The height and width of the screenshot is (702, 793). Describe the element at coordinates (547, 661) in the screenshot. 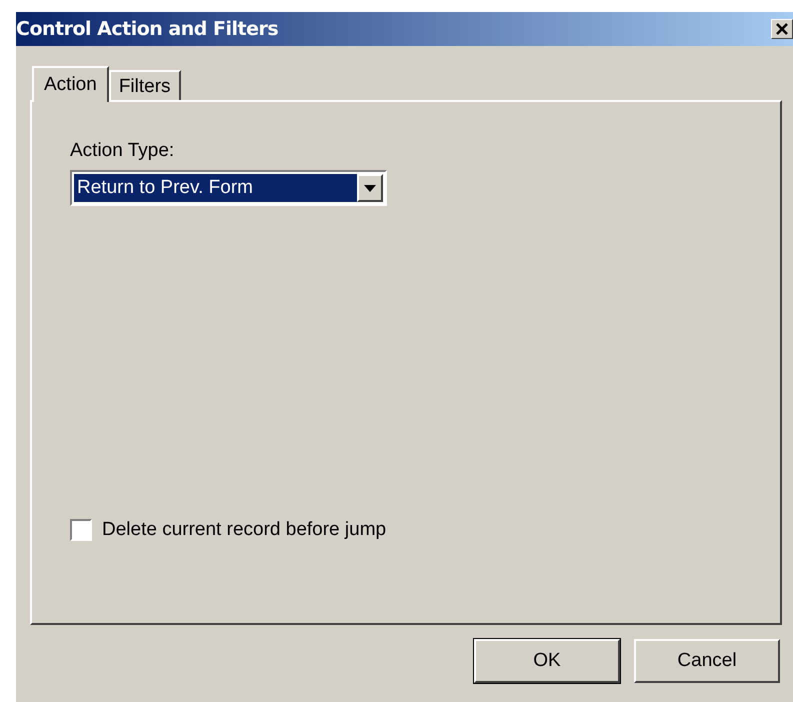

I see `dialog-button: OK` at that location.